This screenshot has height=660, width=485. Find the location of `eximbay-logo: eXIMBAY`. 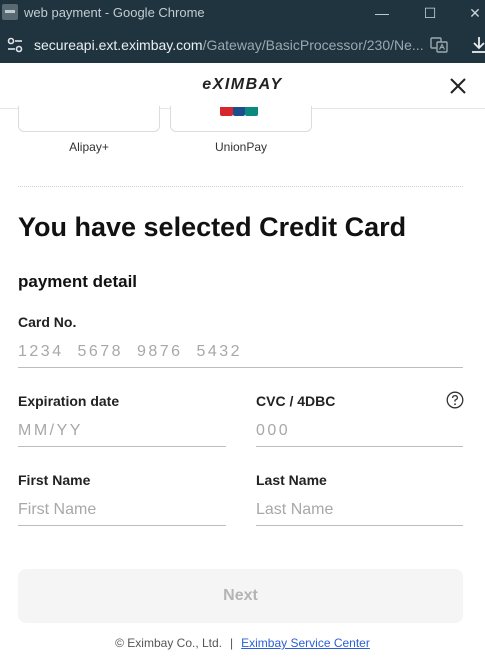

eximbay-logo: eXIMBAY is located at coordinates (242, 84).